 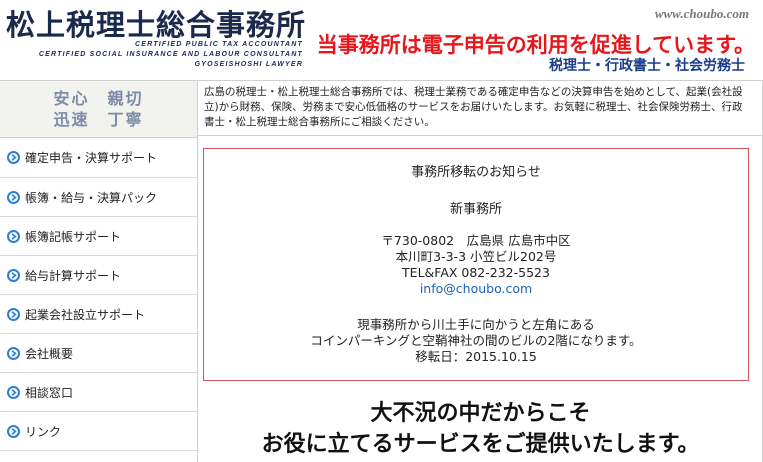 What do you see at coordinates (476, 256) in the screenshot?
I see `address-line: 本川町3-3-3 小笠ビル202号` at bounding box center [476, 256].